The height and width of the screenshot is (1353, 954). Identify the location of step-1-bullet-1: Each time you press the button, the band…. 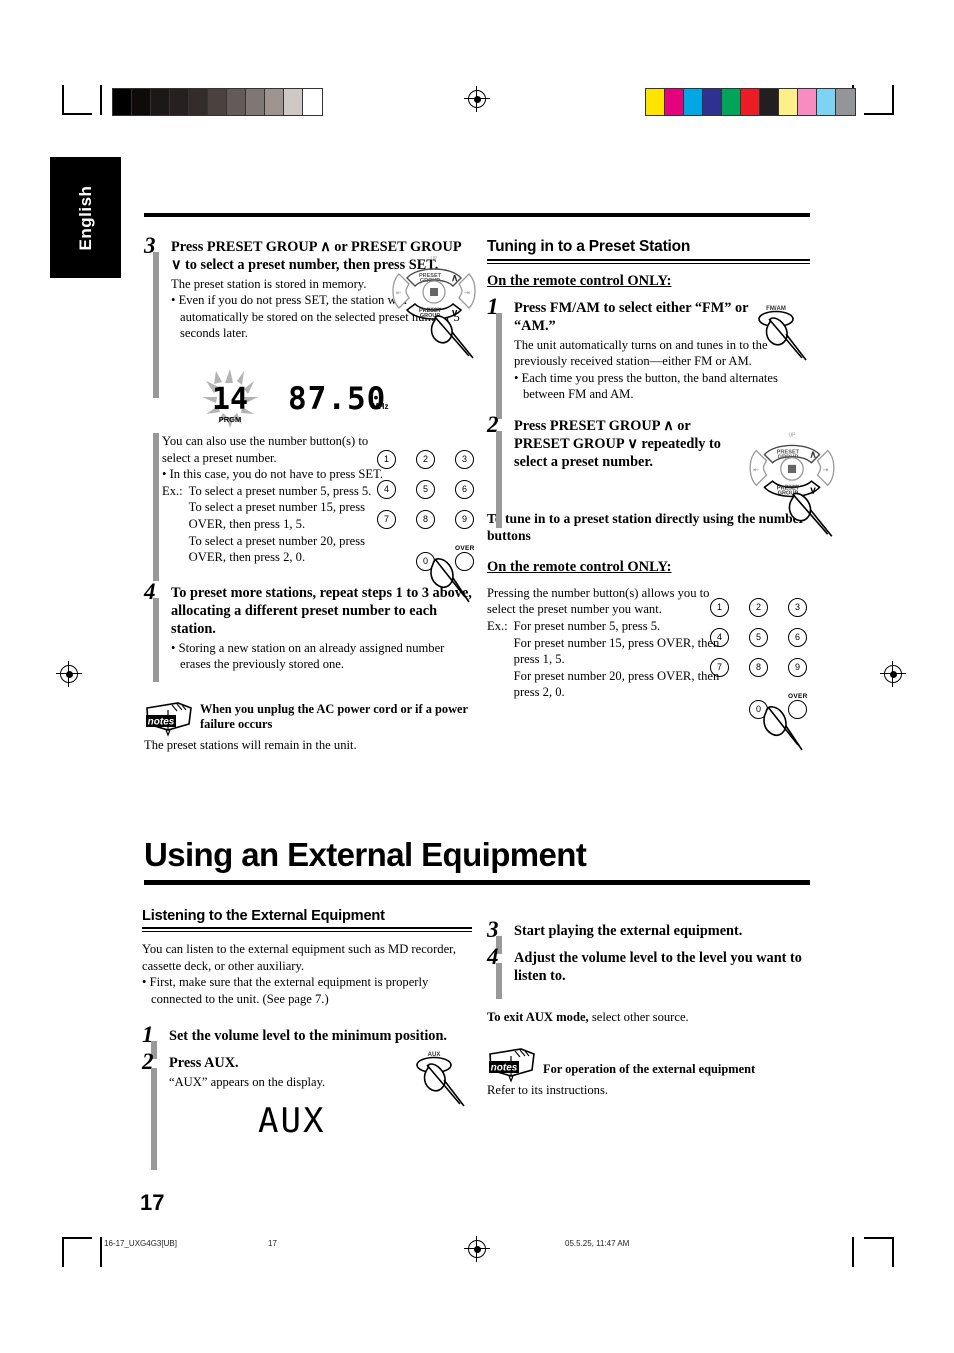
(662, 386).